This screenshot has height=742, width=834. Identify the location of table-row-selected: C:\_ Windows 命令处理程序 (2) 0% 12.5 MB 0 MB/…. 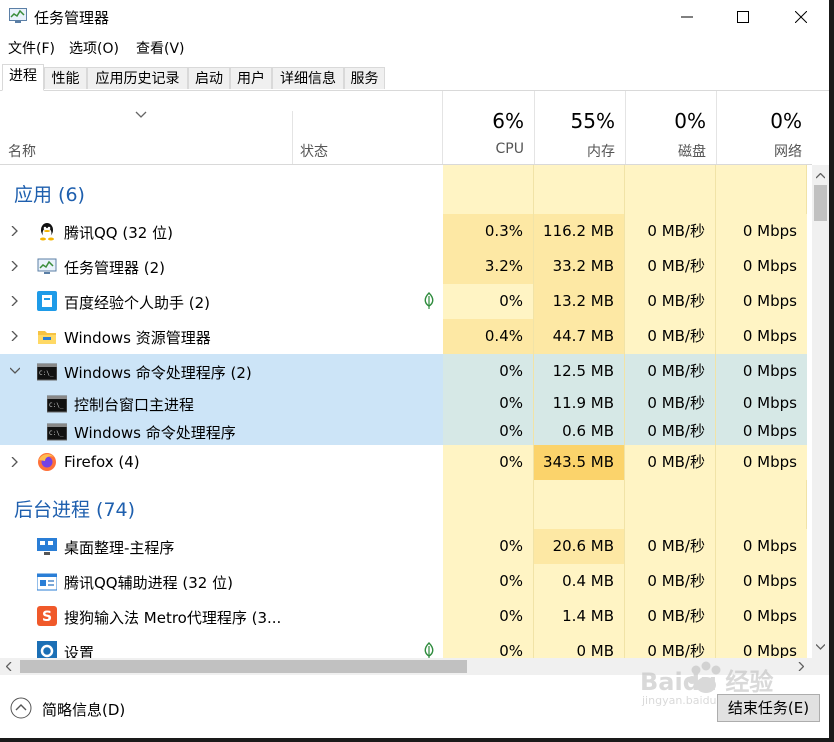
(406, 371).